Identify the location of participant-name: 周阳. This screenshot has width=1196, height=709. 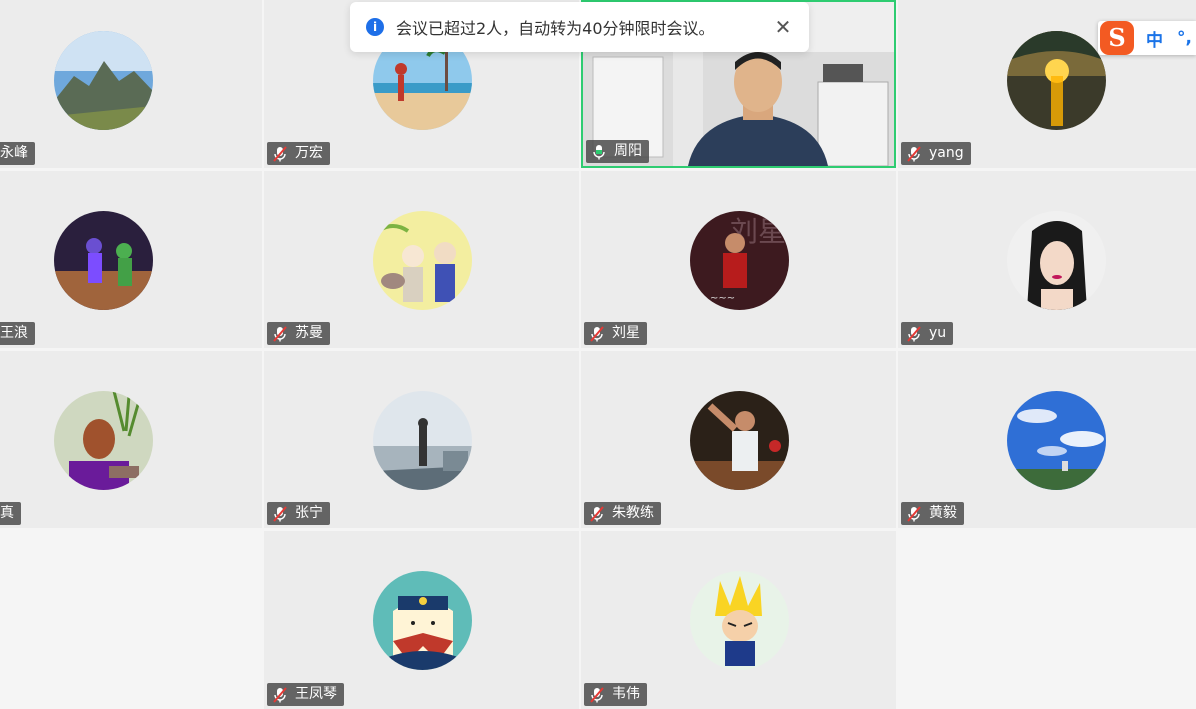
(628, 151).